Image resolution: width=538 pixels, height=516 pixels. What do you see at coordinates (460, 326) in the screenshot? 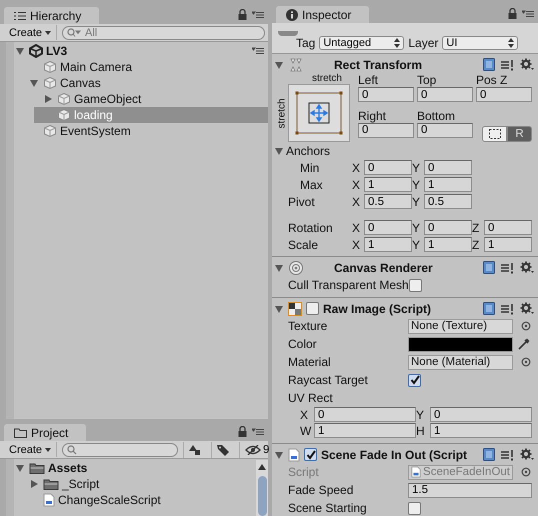
I see `object-field: None (Texture)` at bounding box center [460, 326].